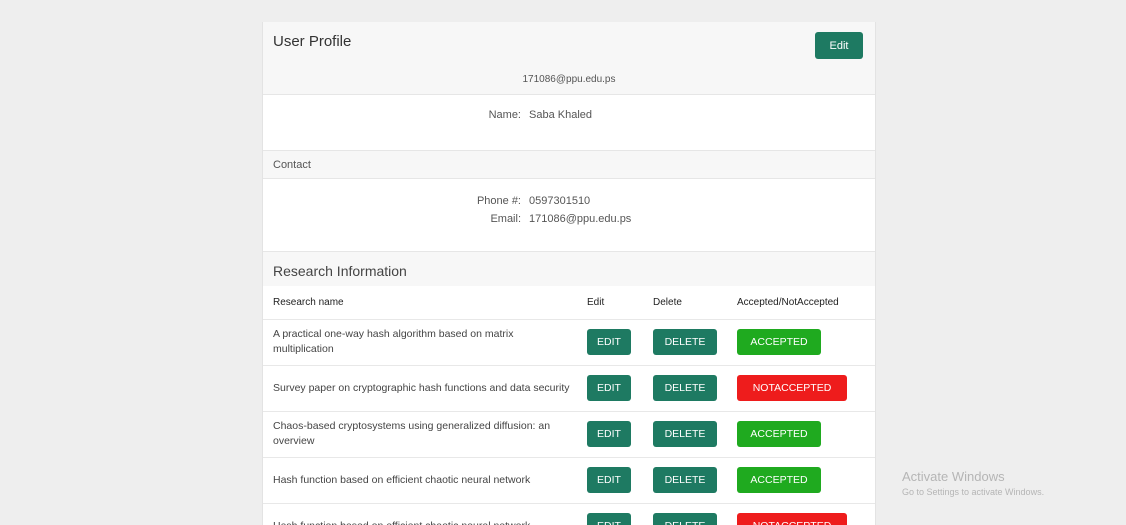 This screenshot has height=525, width=1126. I want to click on phone-value: 0597301510, so click(560, 201).